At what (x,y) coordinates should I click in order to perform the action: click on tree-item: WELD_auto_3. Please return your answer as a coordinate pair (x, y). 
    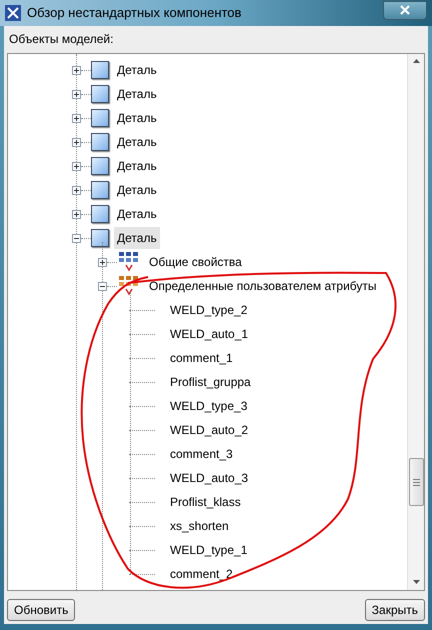
    Looking at the image, I should click on (209, 478).